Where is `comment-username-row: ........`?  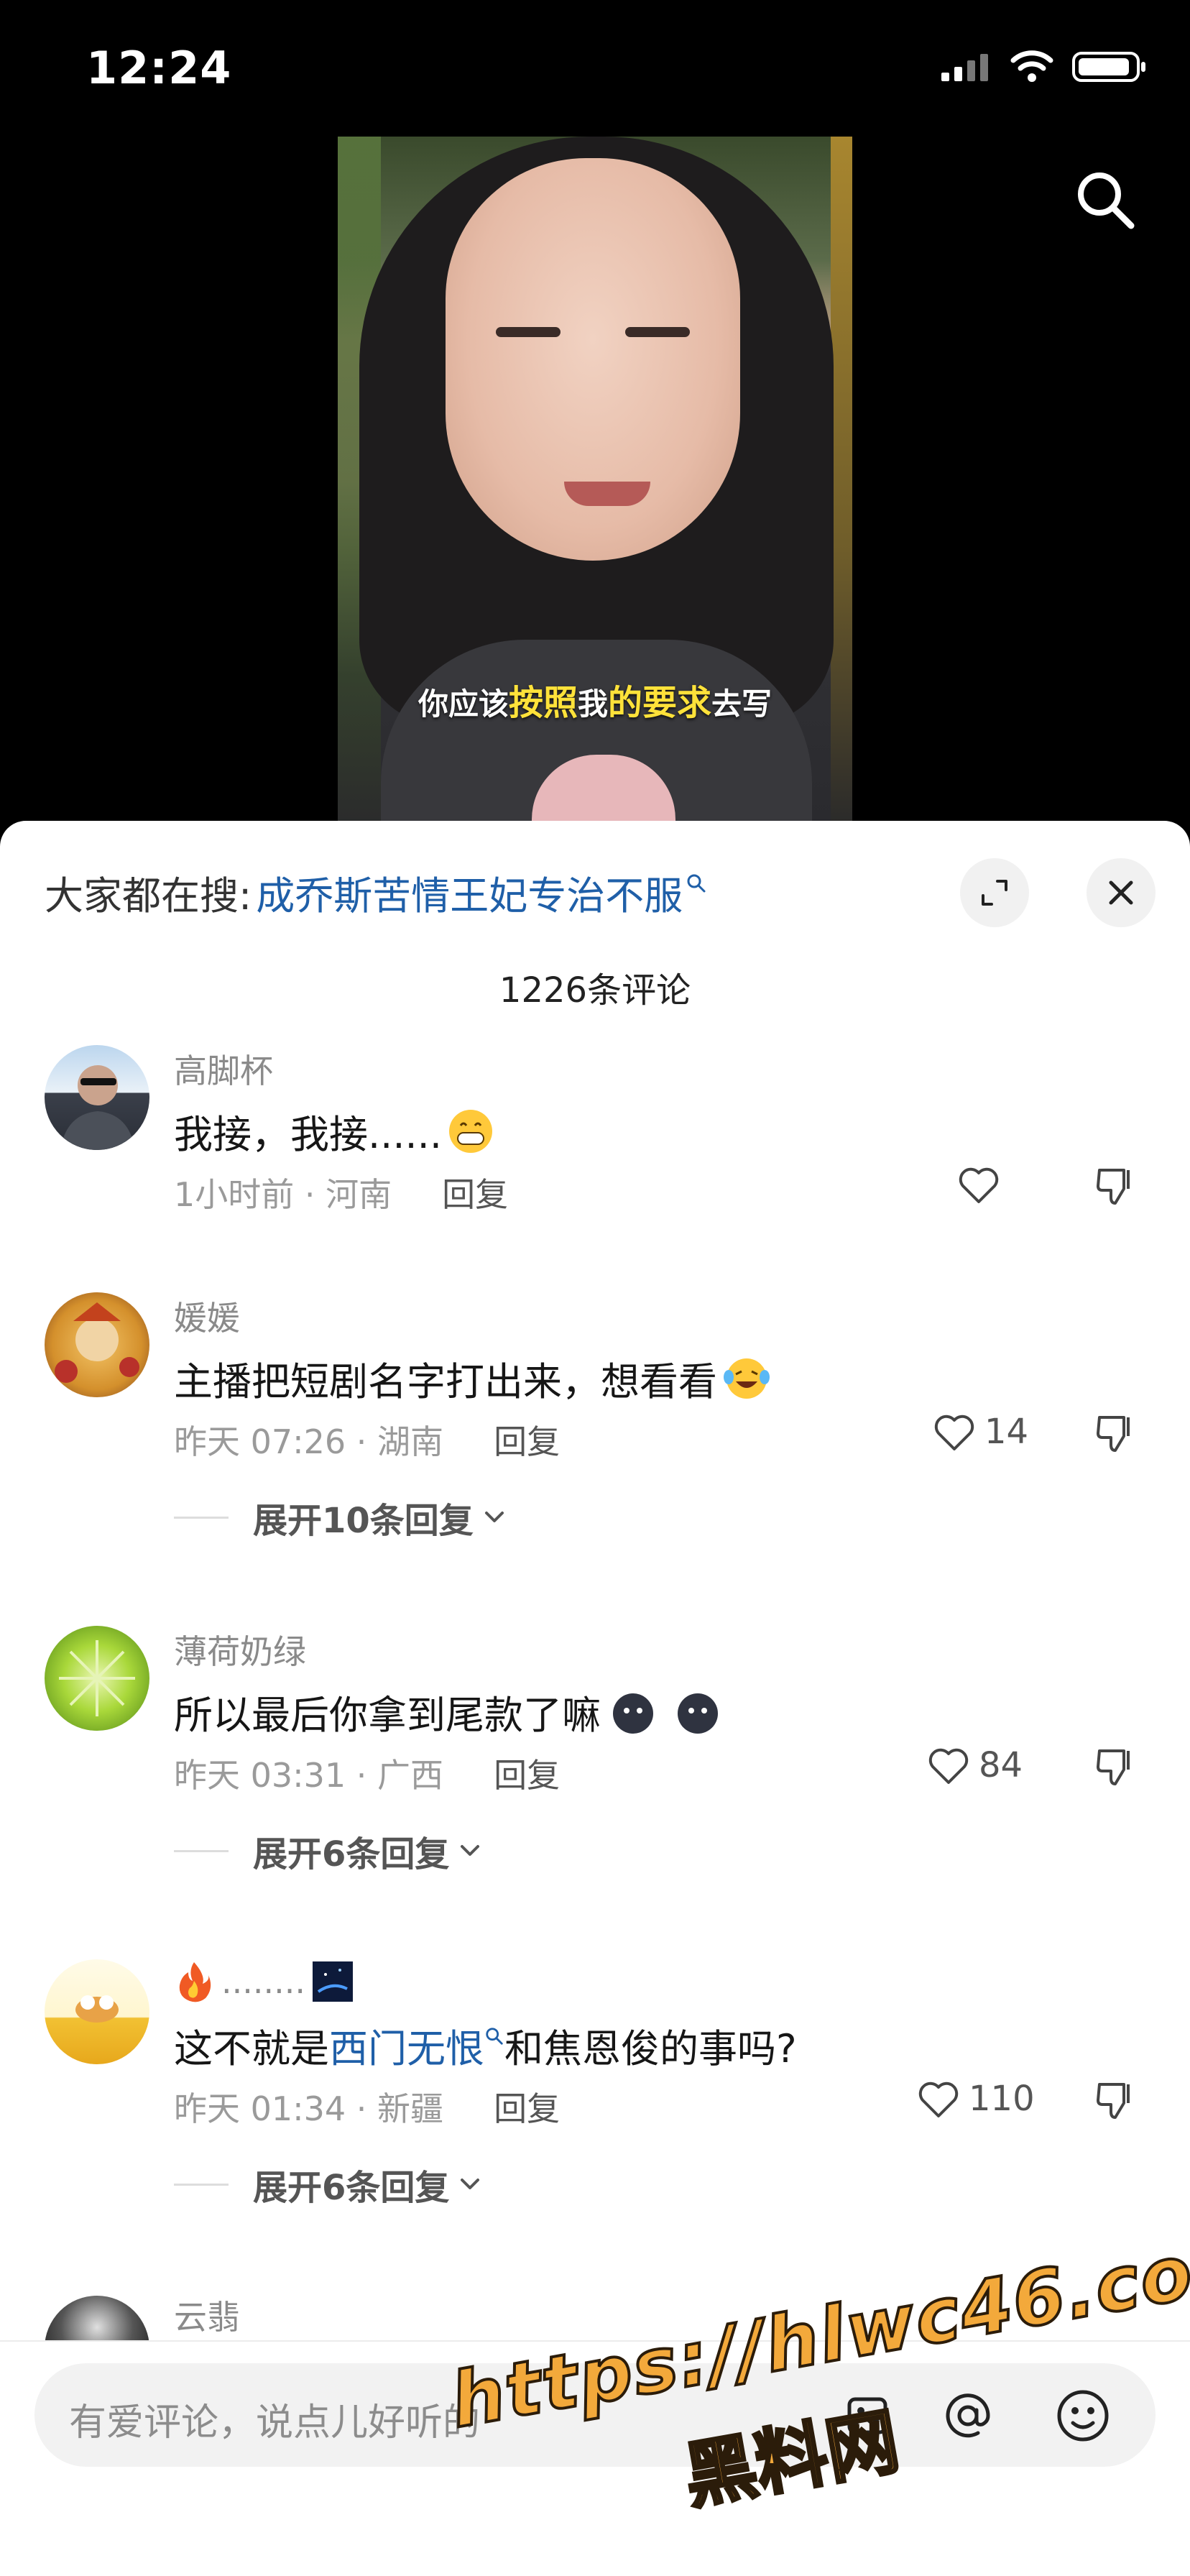
comment-username-row: ........ is located at coordinates (264, 1981).